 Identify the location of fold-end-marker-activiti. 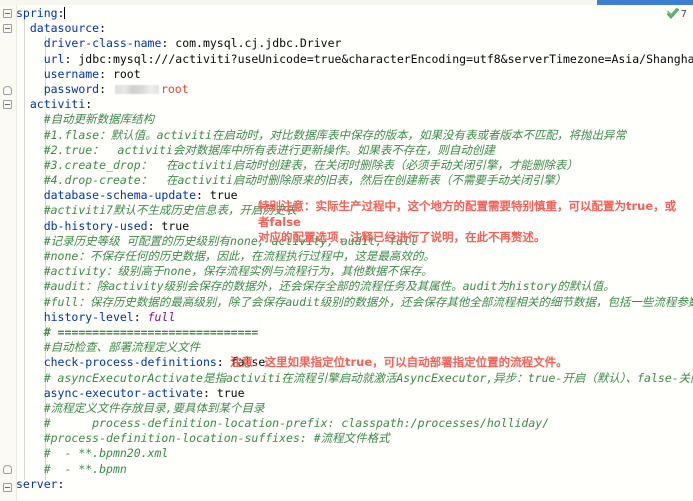
(7, 469).